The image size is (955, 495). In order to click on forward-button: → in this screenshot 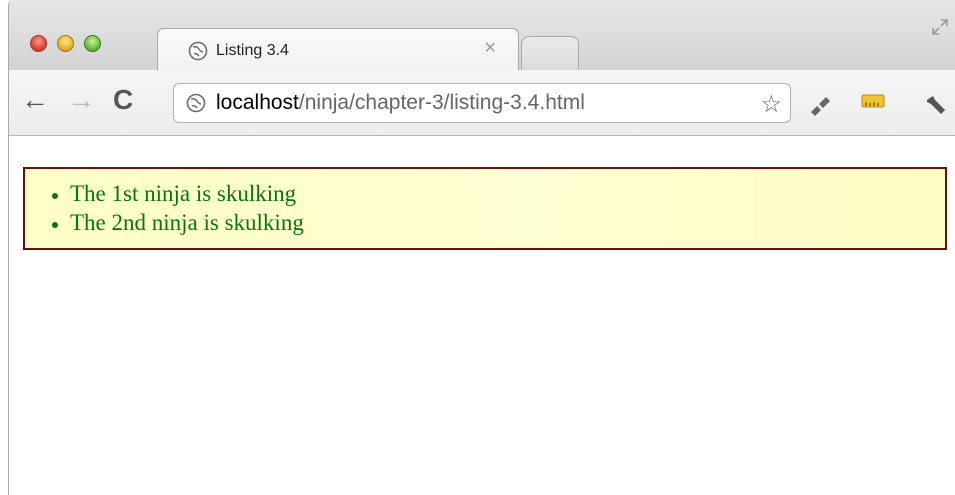, I will do `click(81, 100)`.